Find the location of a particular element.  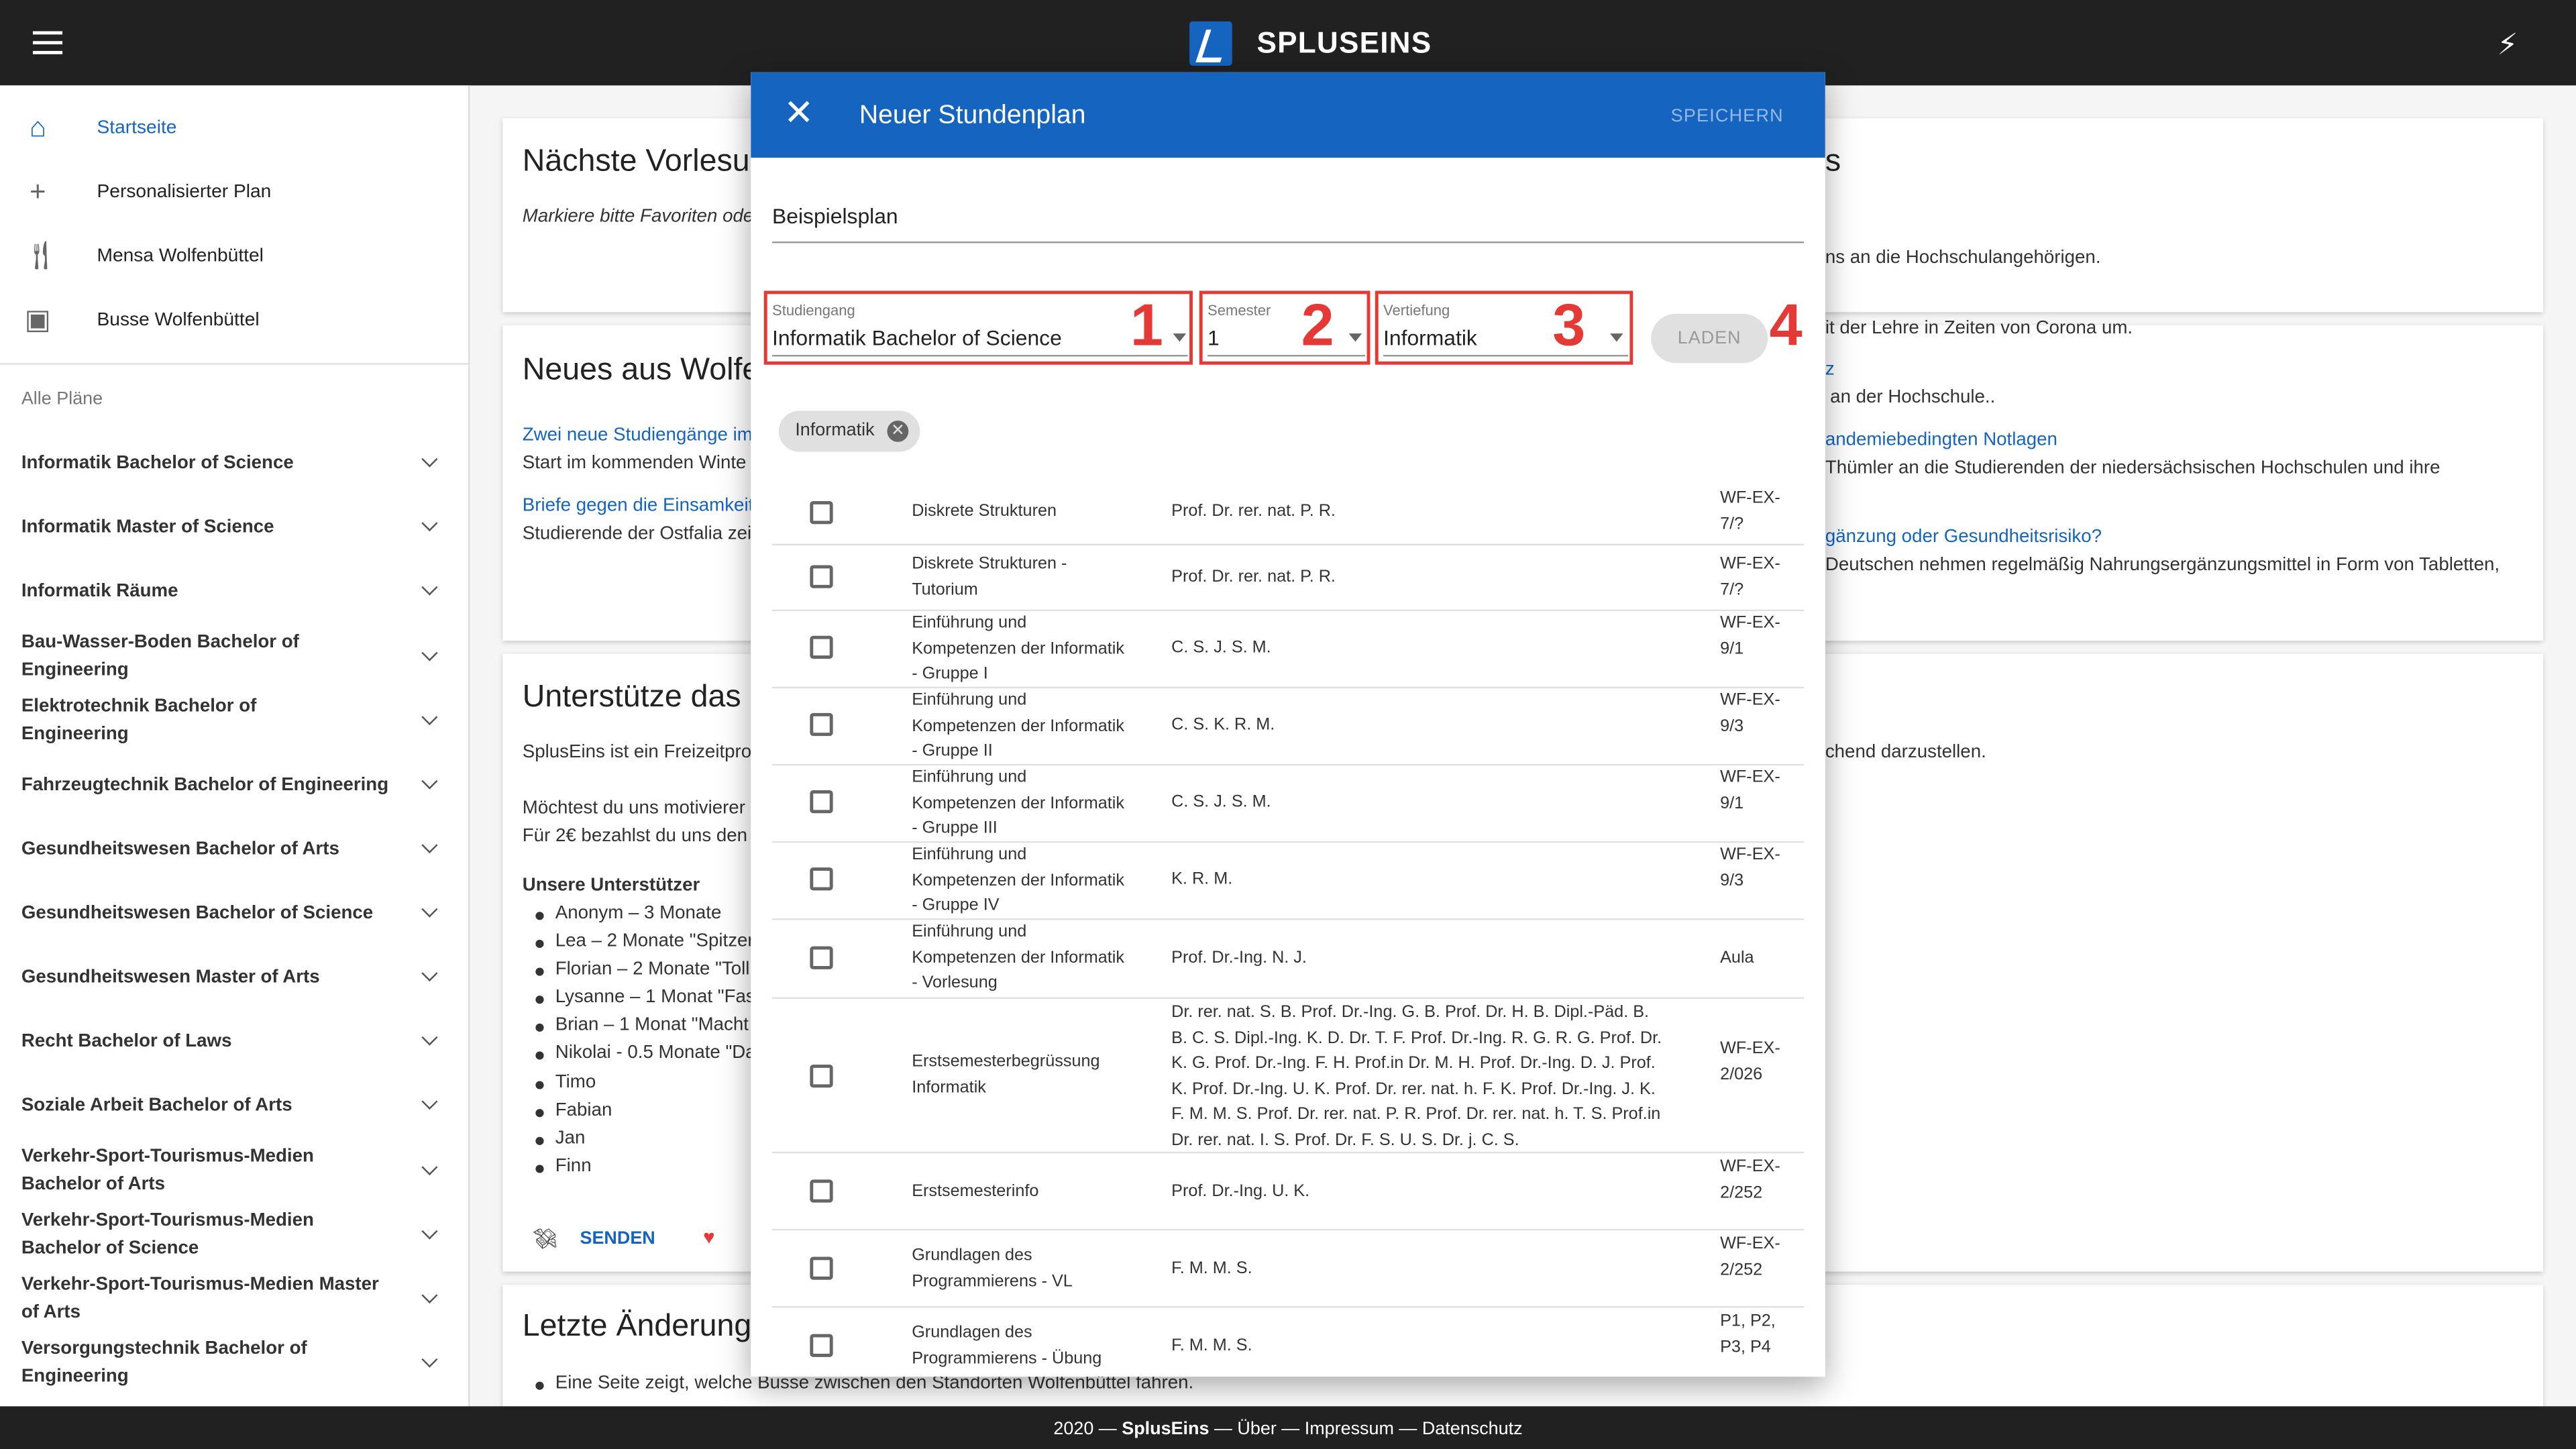

course-lecturer: Prof. Dr. rer. nat. P. R. is located at coordinates (1253, 577).